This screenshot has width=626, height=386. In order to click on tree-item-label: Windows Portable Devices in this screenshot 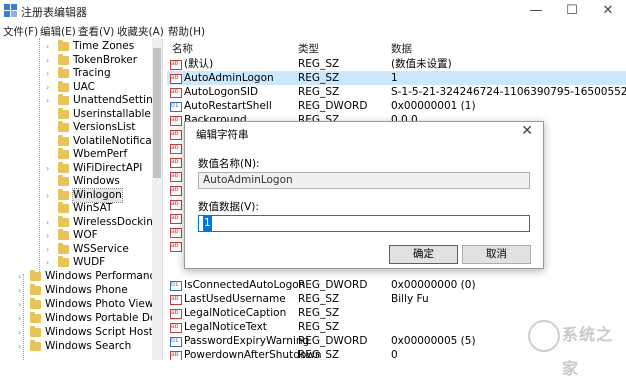, I will do `click(103, 318)`.